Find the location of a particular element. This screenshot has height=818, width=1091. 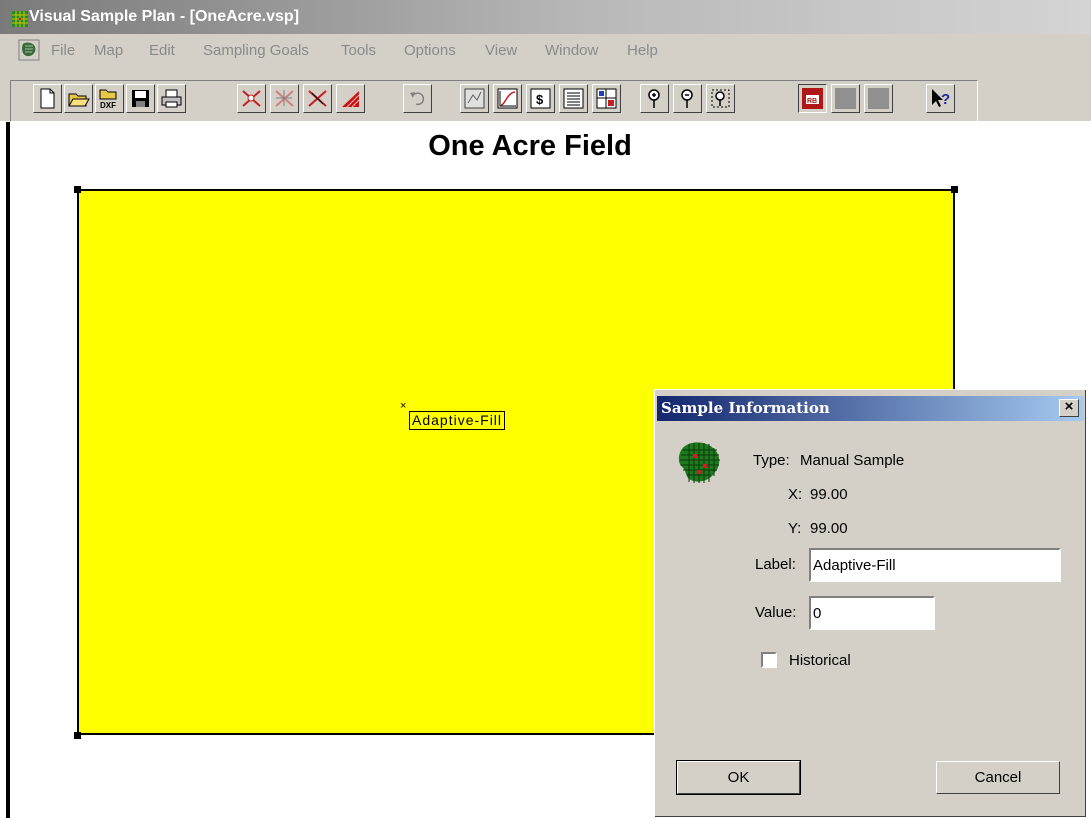

y-label: Y: is located at coordinates (795, 528).